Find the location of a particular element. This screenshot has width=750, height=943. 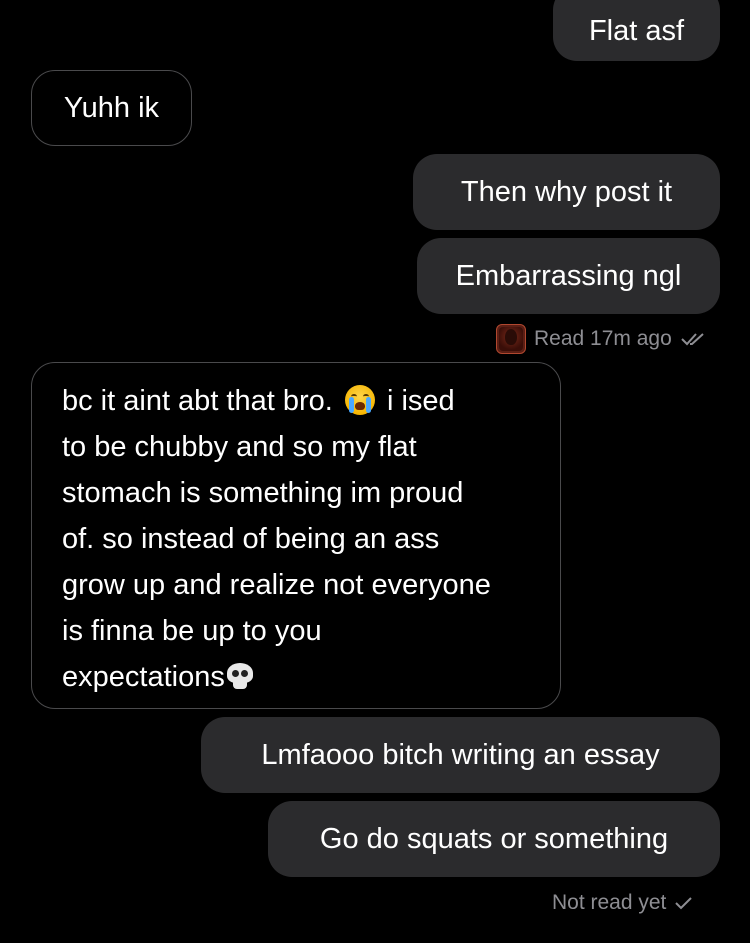

loudly-crying-face-icon is located at coordinates (359, 400).